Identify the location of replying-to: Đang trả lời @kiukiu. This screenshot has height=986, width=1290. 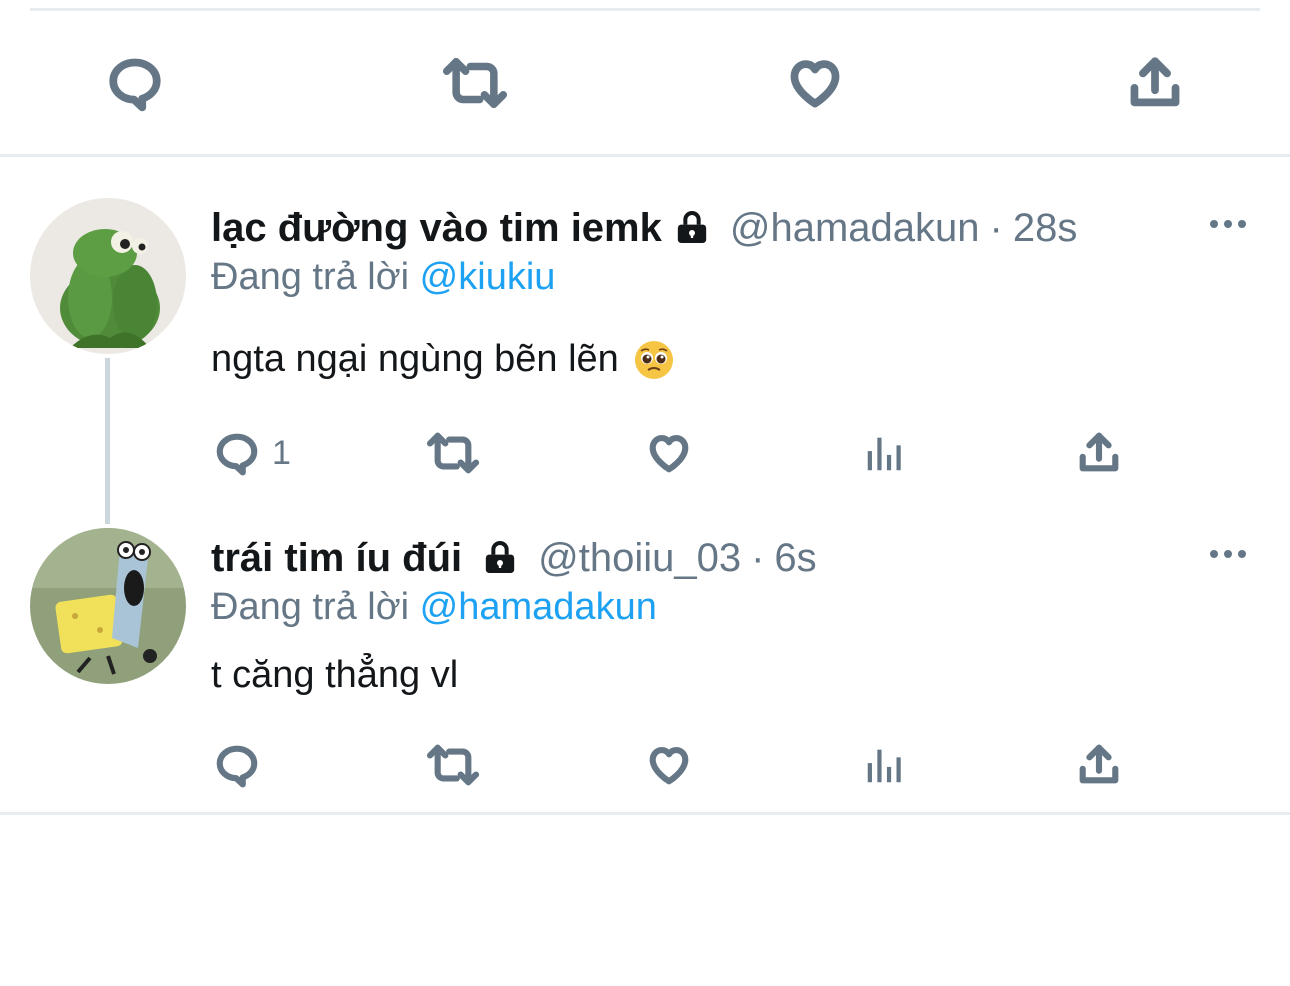
(383, 277).